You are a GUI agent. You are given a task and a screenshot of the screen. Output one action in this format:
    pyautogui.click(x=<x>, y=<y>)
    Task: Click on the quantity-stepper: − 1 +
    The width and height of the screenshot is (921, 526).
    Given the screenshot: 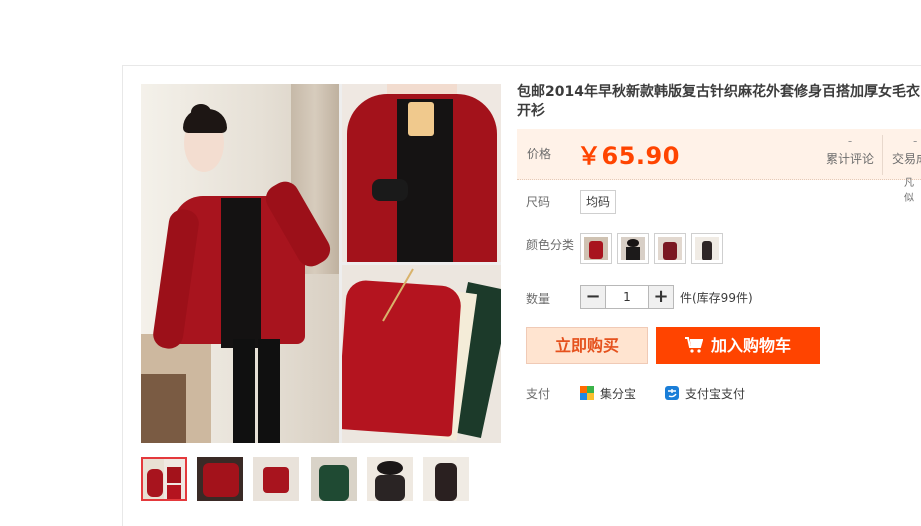 What is the action you would take?
    pyautogui.click(x=627, y=297)
    